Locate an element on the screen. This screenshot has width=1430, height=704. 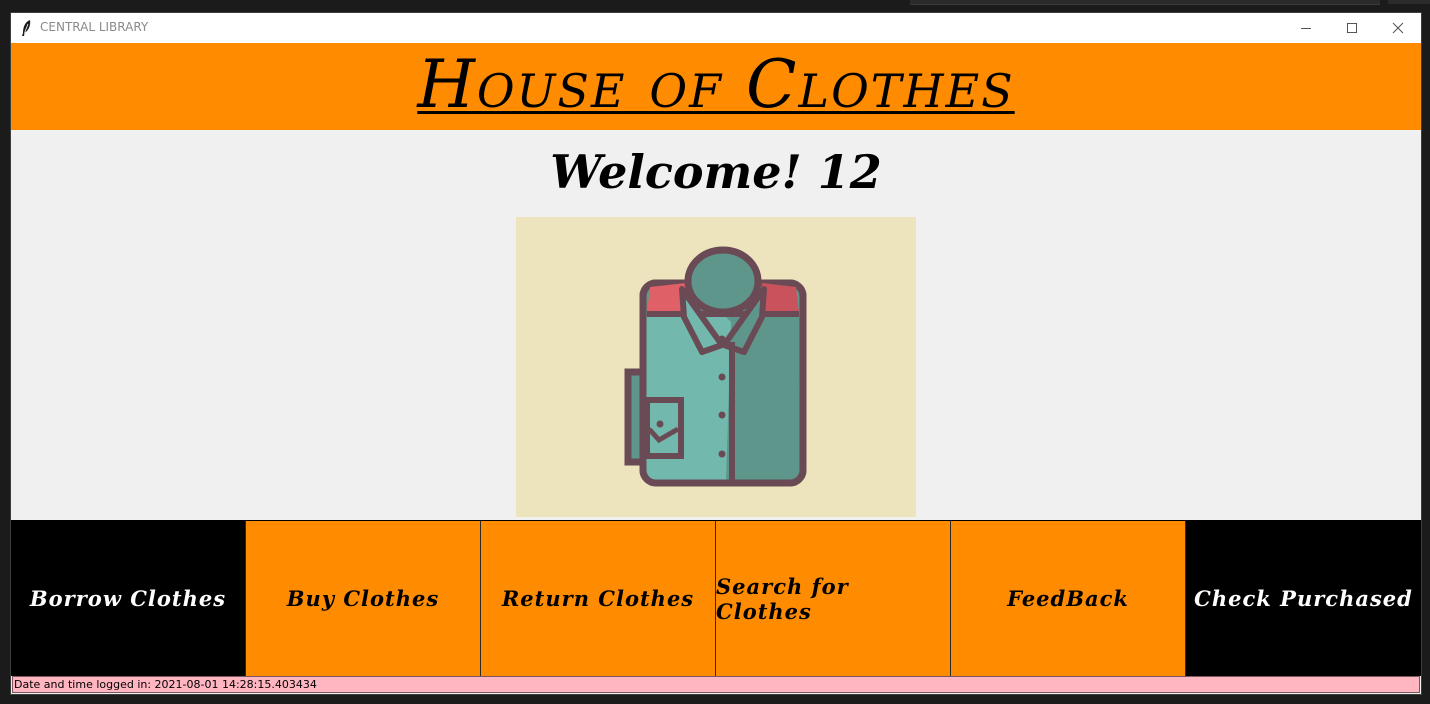
feedback-button: FeedBack is located at coordinates (1068, 598).